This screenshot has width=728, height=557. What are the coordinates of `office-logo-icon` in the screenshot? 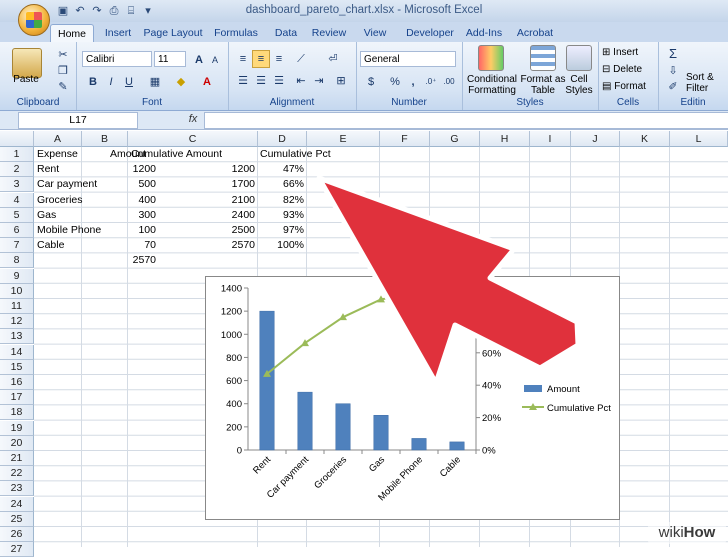 It's located at (34, 20).